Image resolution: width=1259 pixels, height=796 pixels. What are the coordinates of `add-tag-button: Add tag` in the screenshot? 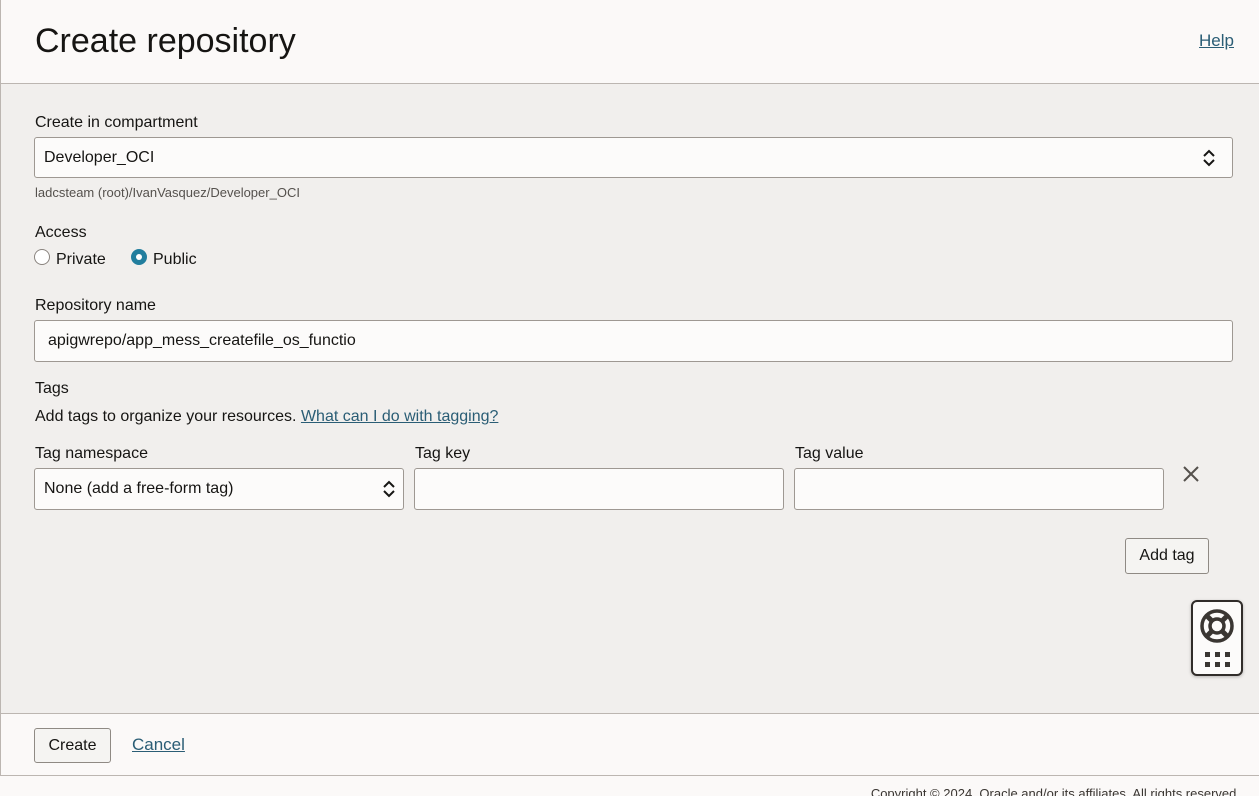 It's located at (1167, 556).